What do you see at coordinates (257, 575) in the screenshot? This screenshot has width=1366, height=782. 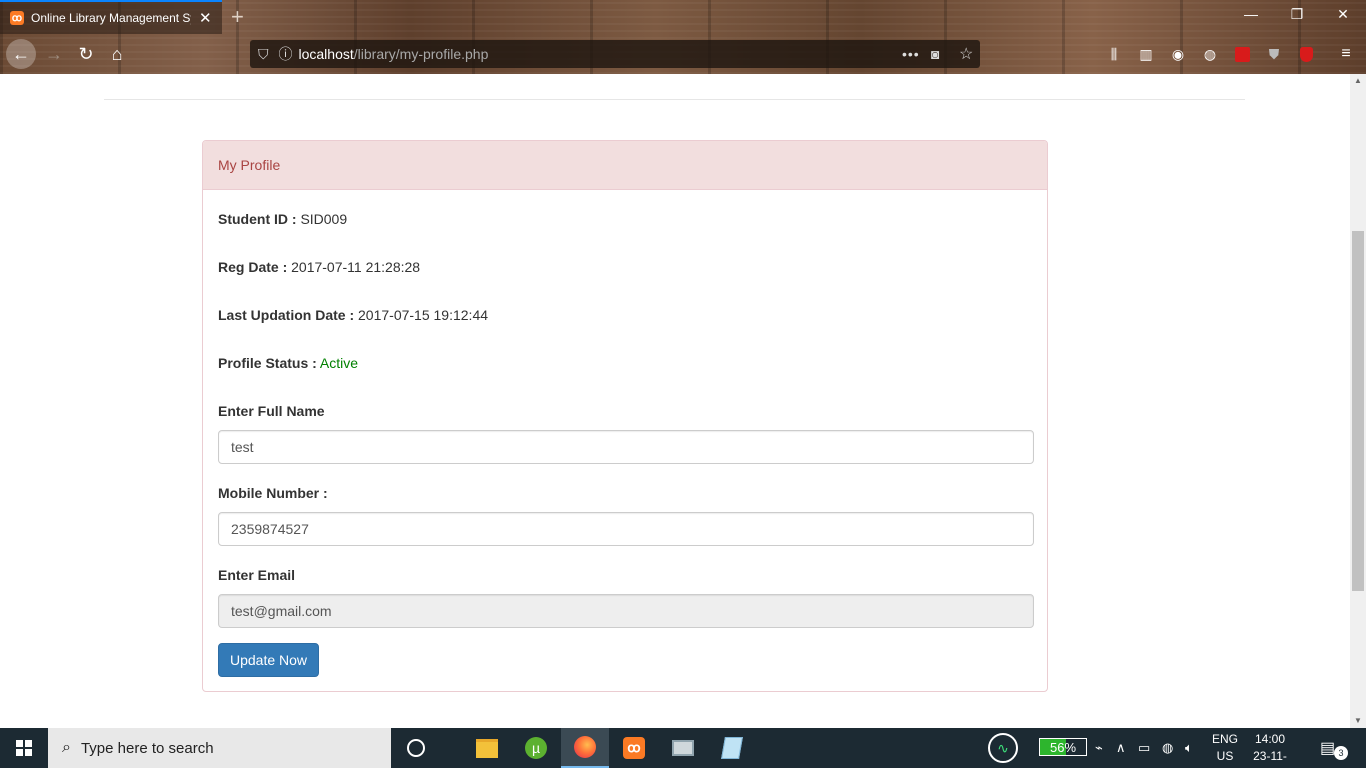 I see `email-label: Enter Email` at bounding box center [257, 575].